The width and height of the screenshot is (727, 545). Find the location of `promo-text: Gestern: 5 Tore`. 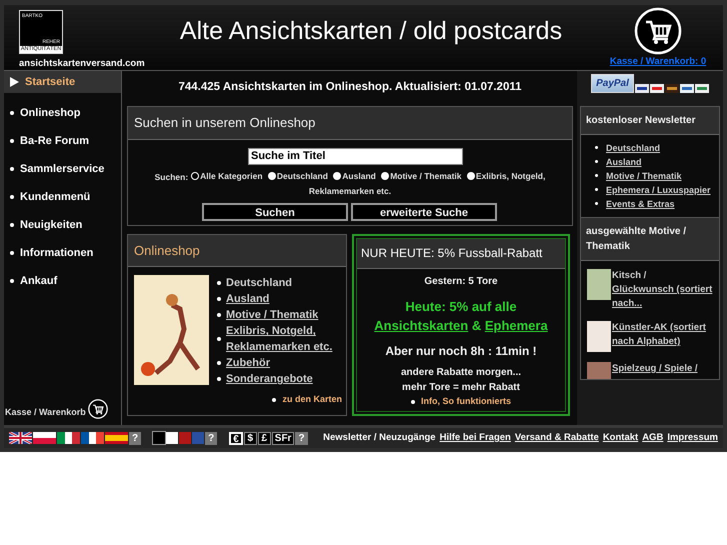

promo-text: Gestern: 5 Tore is located at coordinates (461, 281).